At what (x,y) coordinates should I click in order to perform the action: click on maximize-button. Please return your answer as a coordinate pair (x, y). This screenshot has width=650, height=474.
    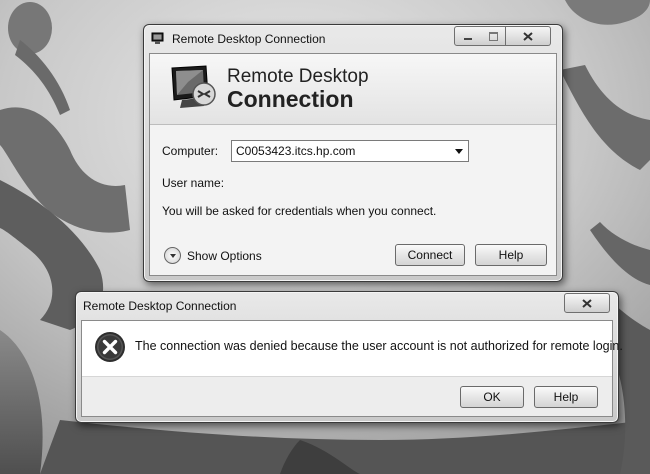
    Looking at the image, I should click on (493, 36).